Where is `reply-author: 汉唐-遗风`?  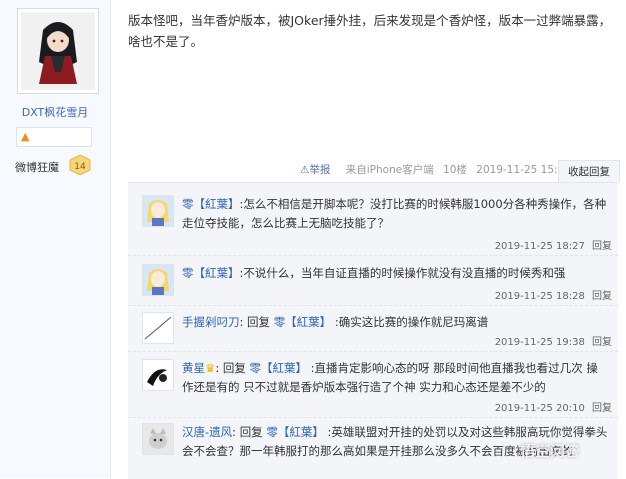
reply-author: 汉唐-遗风 is located at coordinates (207, 432).